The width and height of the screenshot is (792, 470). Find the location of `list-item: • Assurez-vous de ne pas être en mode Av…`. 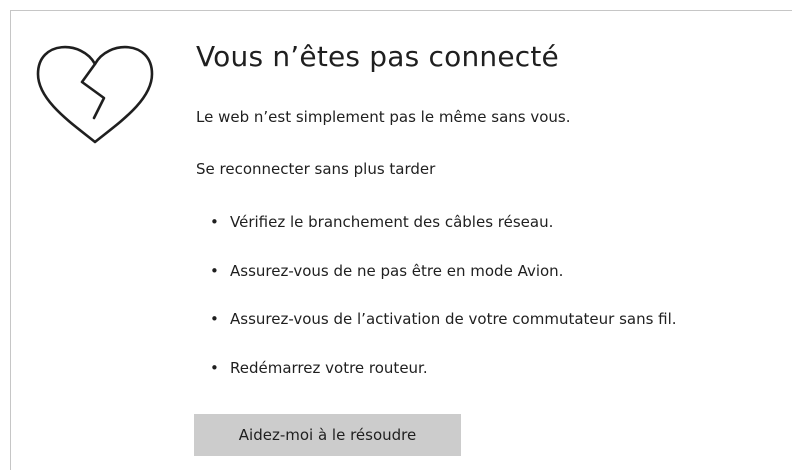

list-item: • Assurez-vous de ne pas être en mode Av… is located at coordinates (443, 286).